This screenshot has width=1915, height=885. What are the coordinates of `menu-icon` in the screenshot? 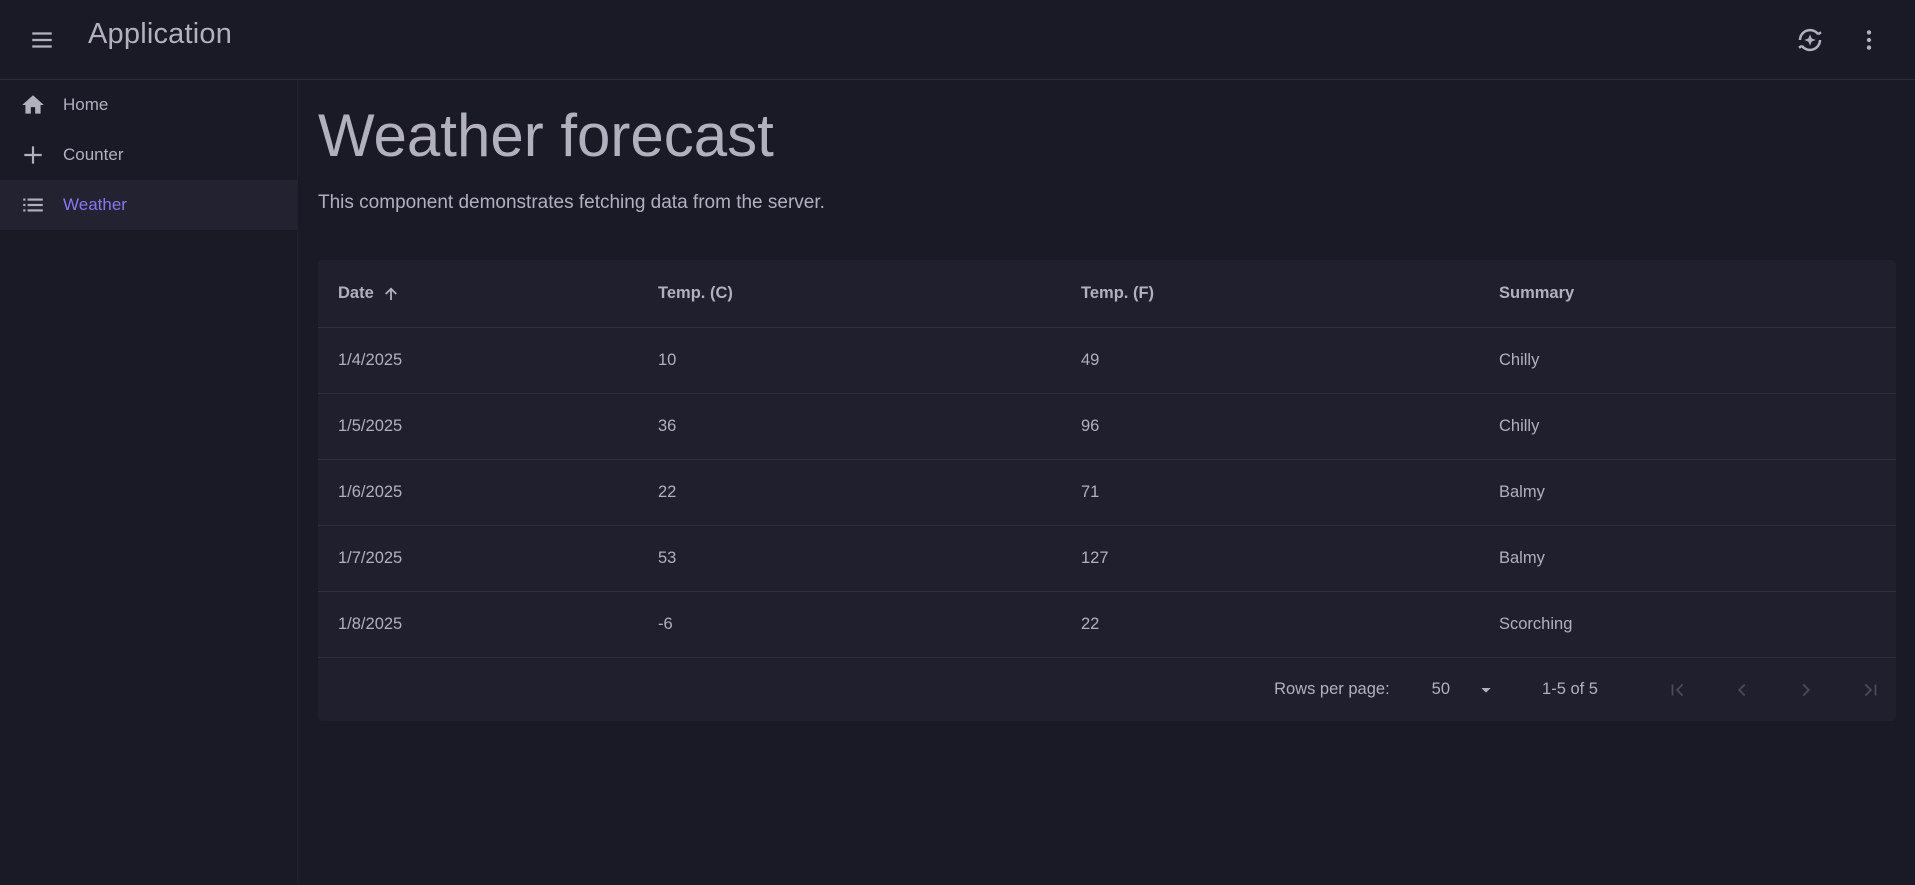 It's located at (42, 40).